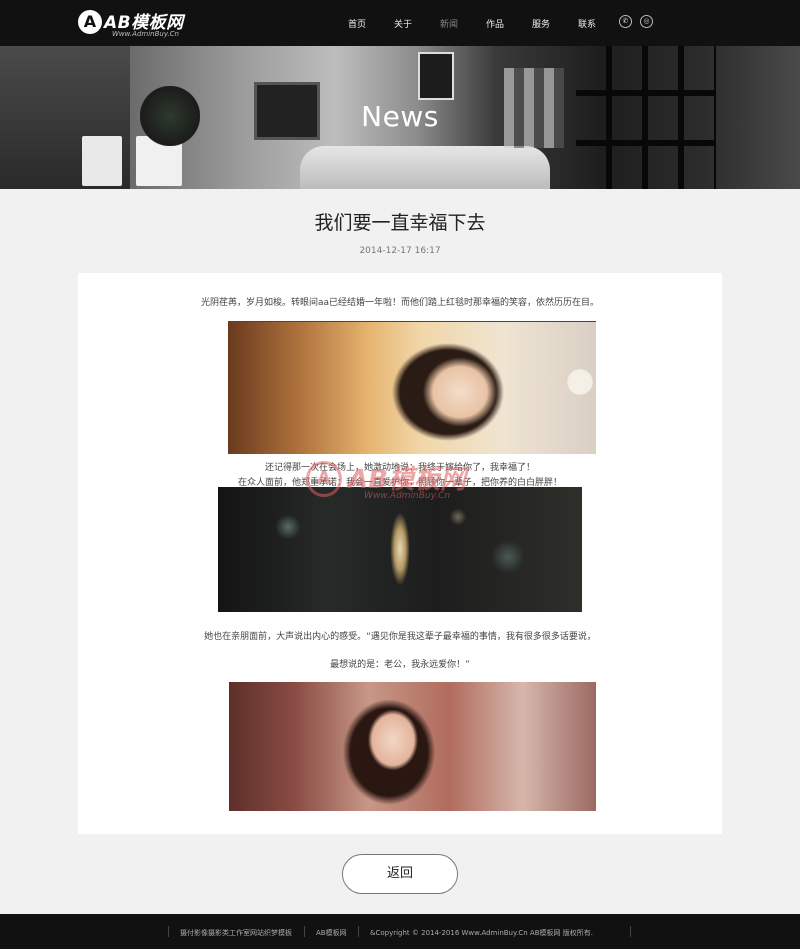  I want to click on phone-icon: ✆, so click(625, 21).